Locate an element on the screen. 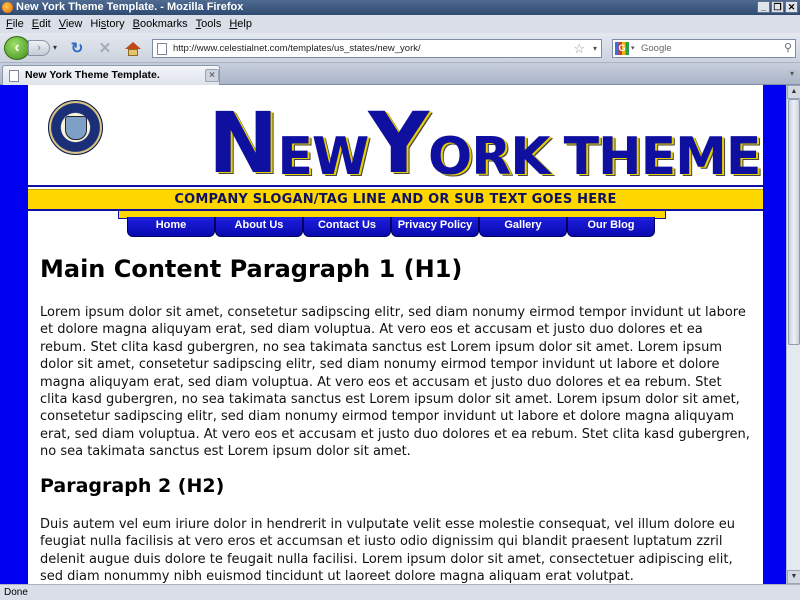  search-engine-dropdown-icon: ▾ is located at coordinates (633, 48).